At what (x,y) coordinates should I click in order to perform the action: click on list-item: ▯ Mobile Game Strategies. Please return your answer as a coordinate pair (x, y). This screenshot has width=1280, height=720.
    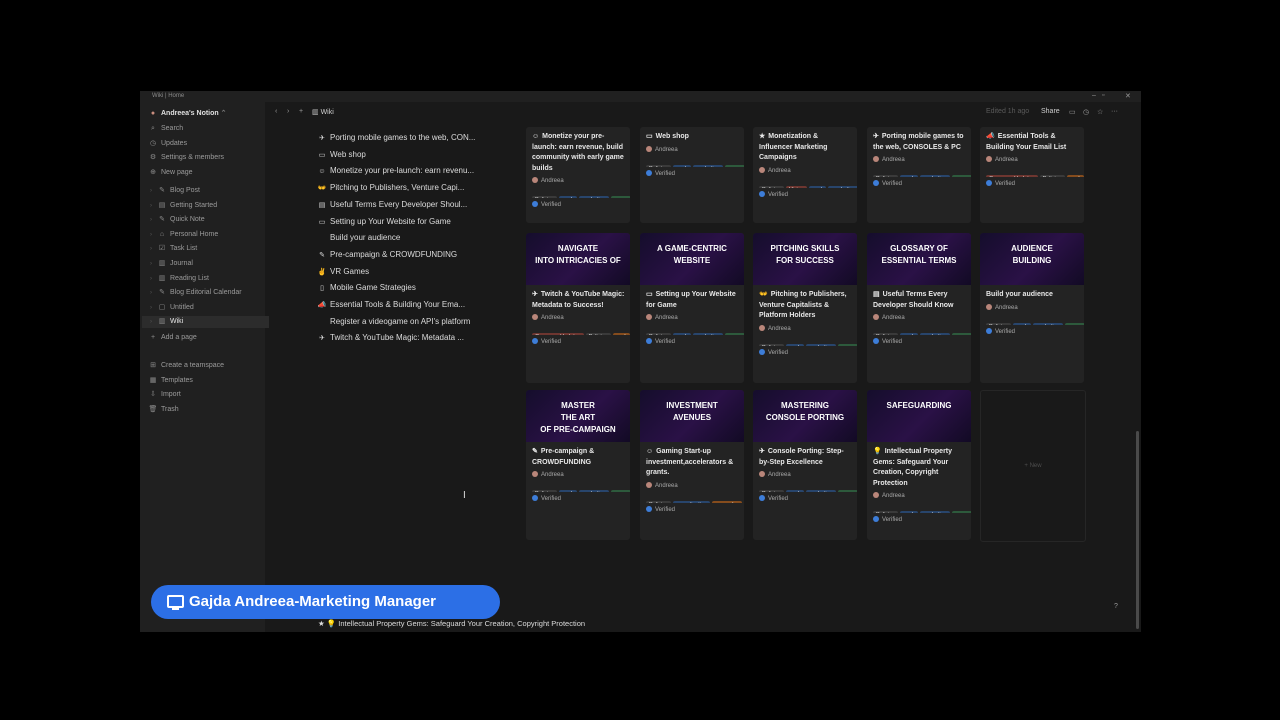
    Looking at the image, I should click on (366, 288).